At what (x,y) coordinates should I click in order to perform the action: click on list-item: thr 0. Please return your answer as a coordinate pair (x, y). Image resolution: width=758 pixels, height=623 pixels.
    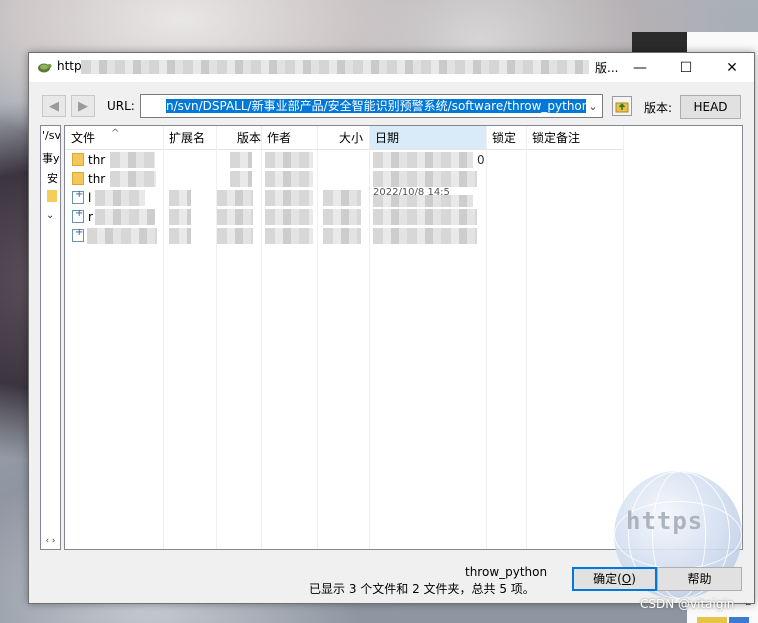
    Looking at the image, I should click on (403, 160).